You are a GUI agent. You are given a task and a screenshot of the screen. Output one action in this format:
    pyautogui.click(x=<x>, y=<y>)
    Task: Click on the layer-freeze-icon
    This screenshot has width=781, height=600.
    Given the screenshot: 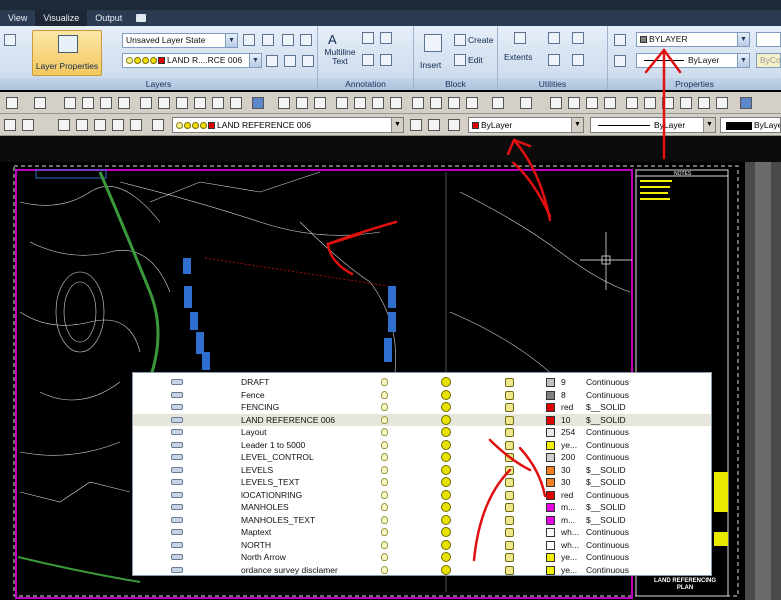 What is the action you would take?
    pyautogui.click(x=136, y=125)
    